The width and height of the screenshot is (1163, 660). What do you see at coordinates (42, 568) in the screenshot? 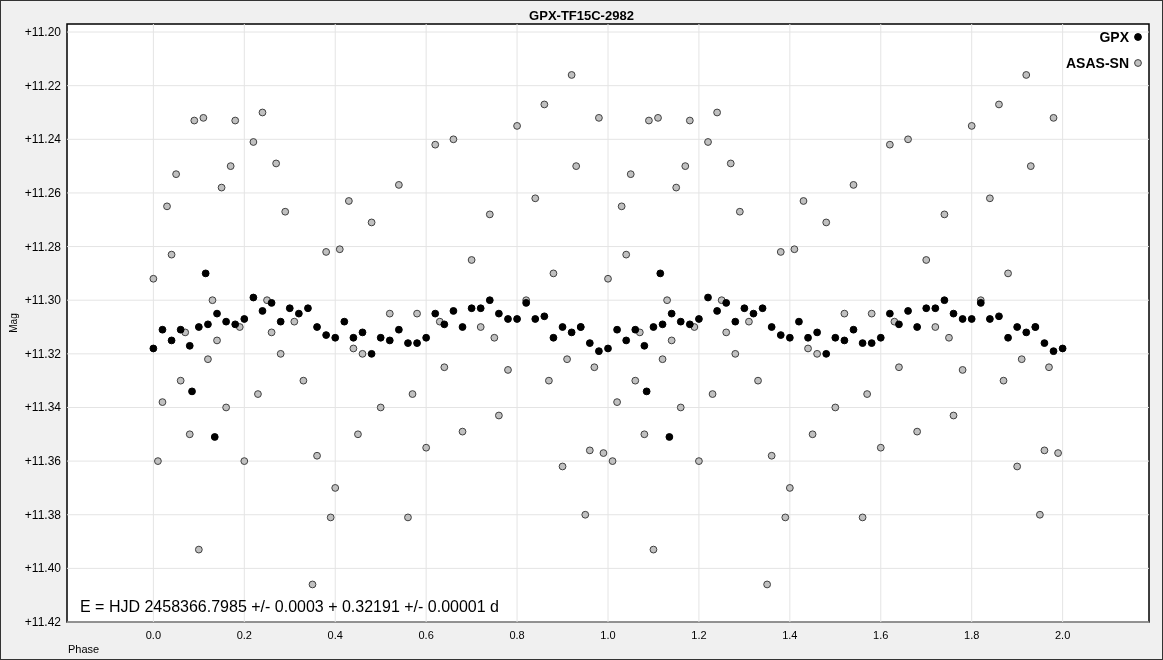
I see `y-tick-label: +11.40` at bounding box center [42, 568].